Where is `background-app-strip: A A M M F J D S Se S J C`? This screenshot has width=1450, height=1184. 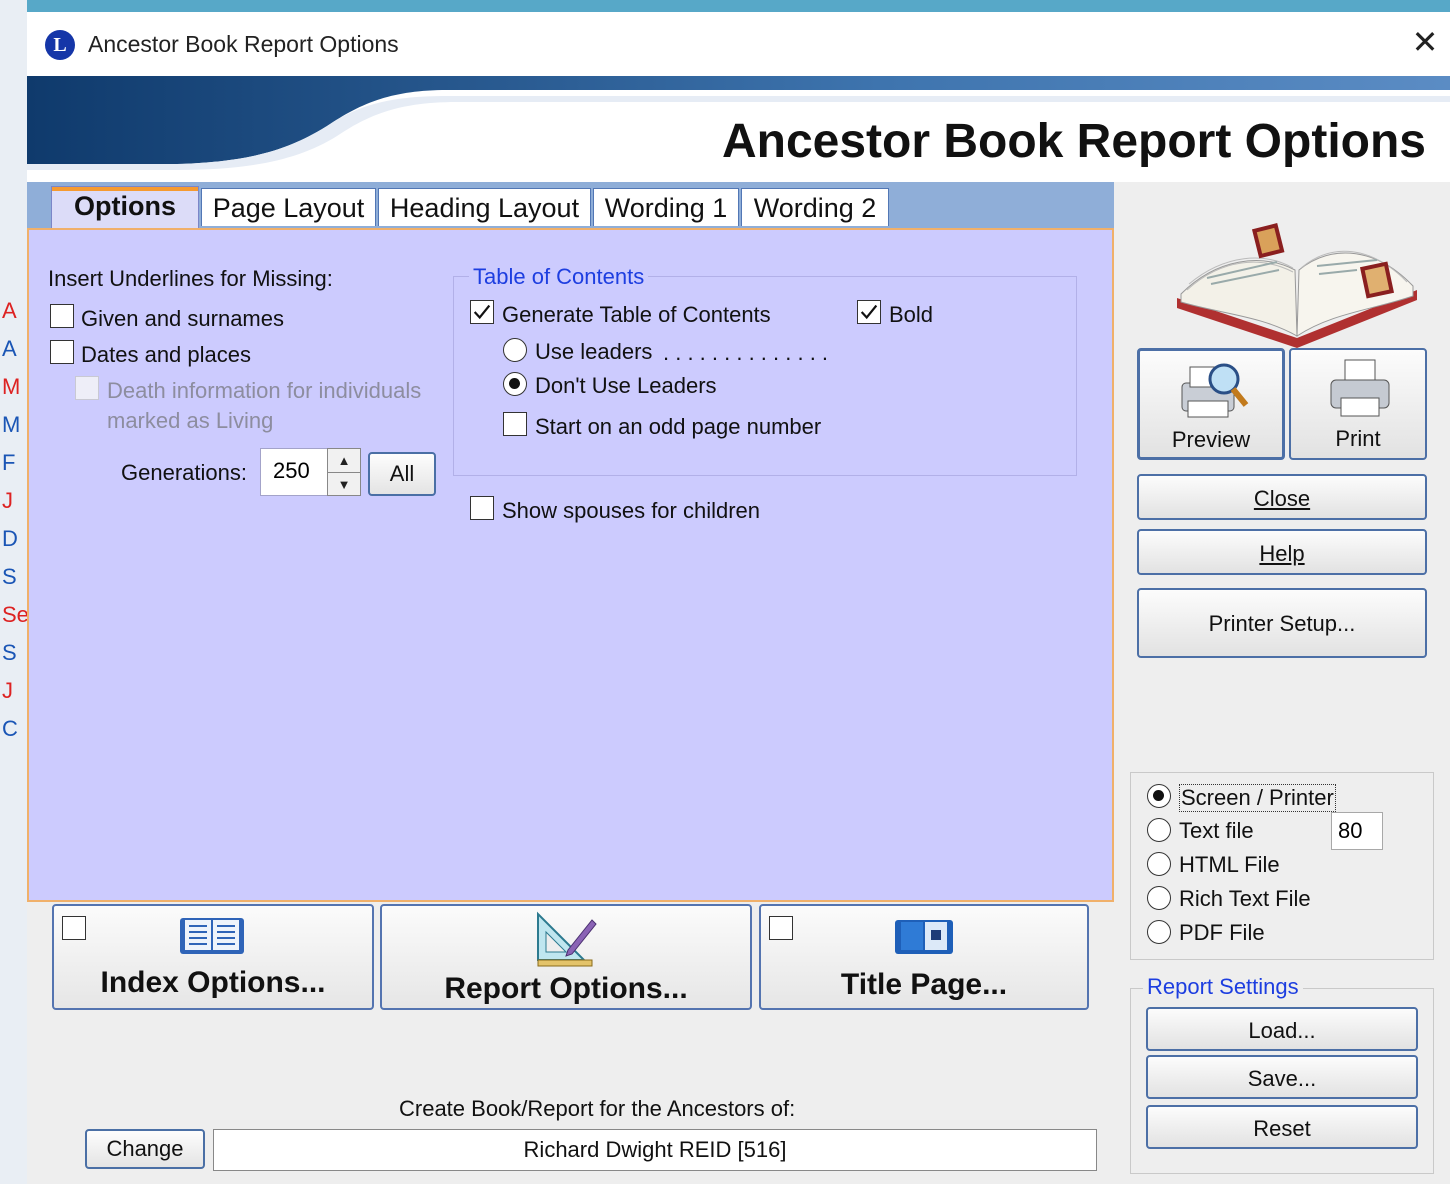
background-app-strip: A A M M F J D S Se S J C is located at coordinates (14, 592).